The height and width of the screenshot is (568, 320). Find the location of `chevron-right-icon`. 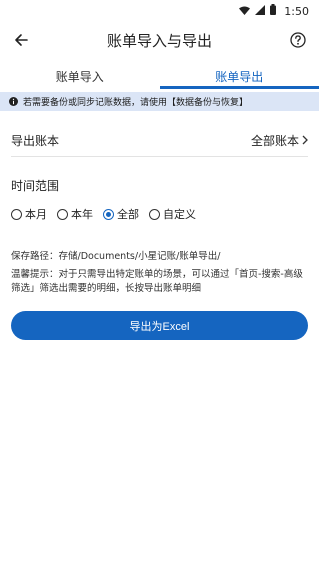

chevron-right-icon is located at coordinates (305, 140).